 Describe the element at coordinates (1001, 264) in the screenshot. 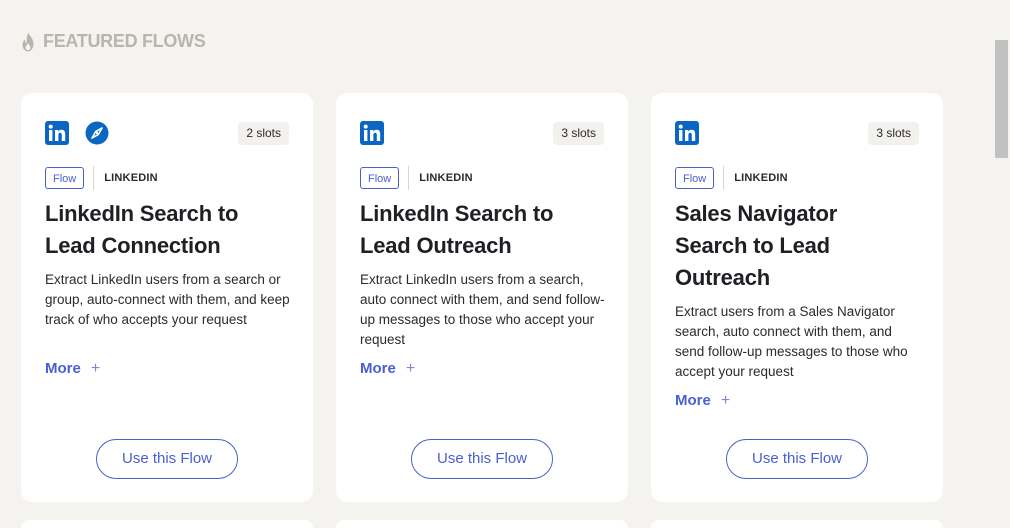

I see `vertical-scrollbar` at that location.